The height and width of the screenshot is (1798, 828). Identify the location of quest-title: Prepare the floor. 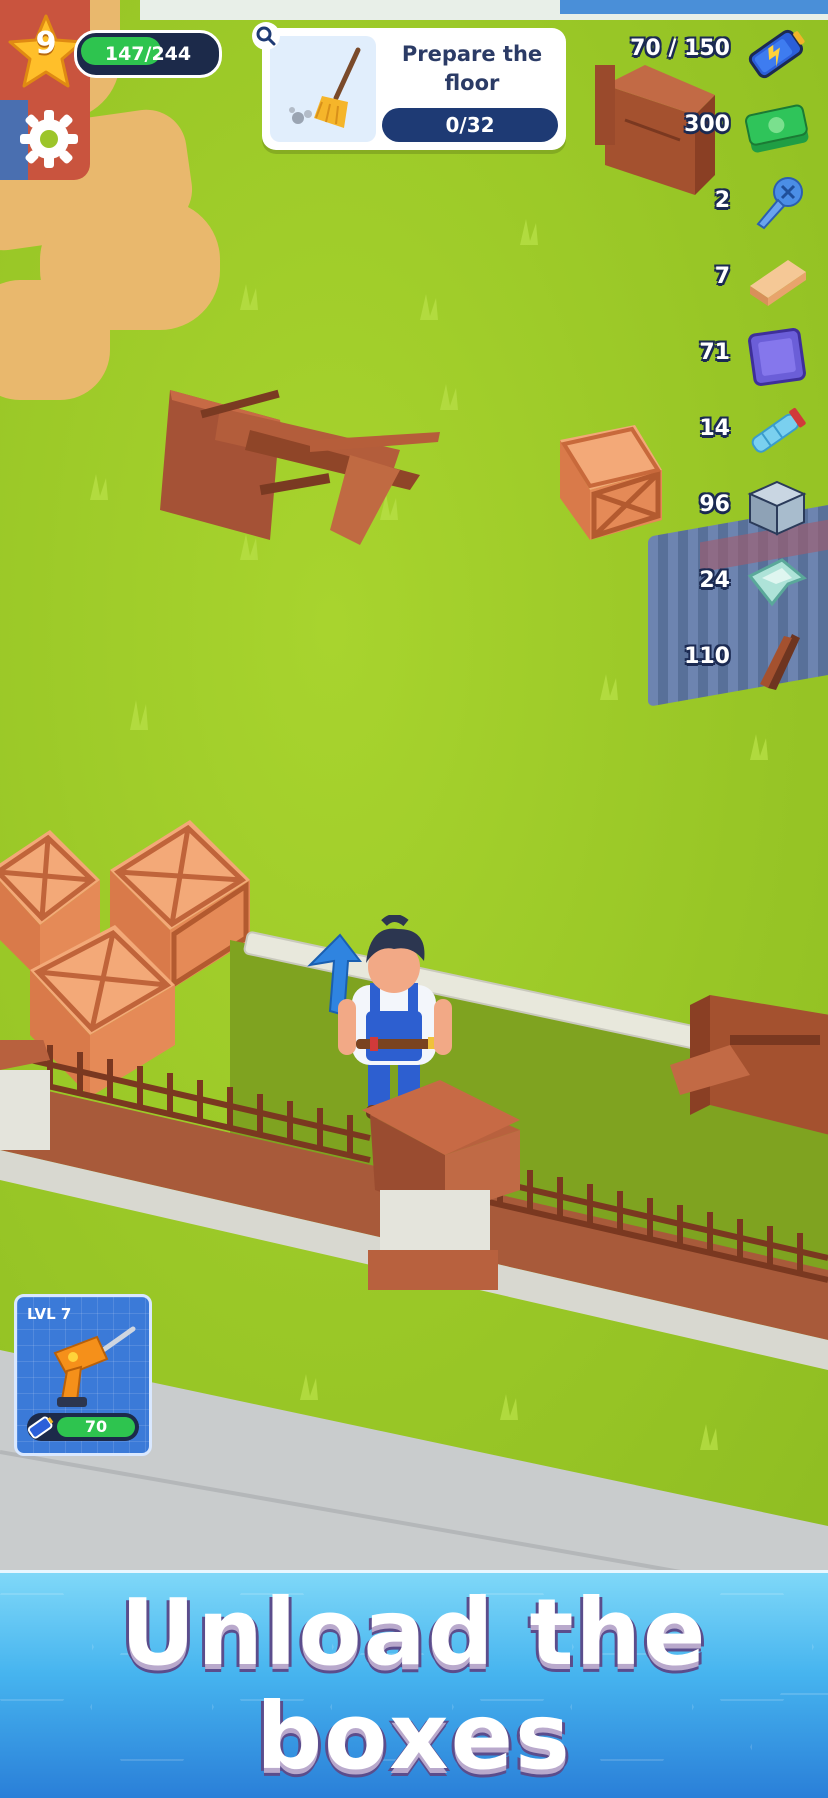
(472, 68).